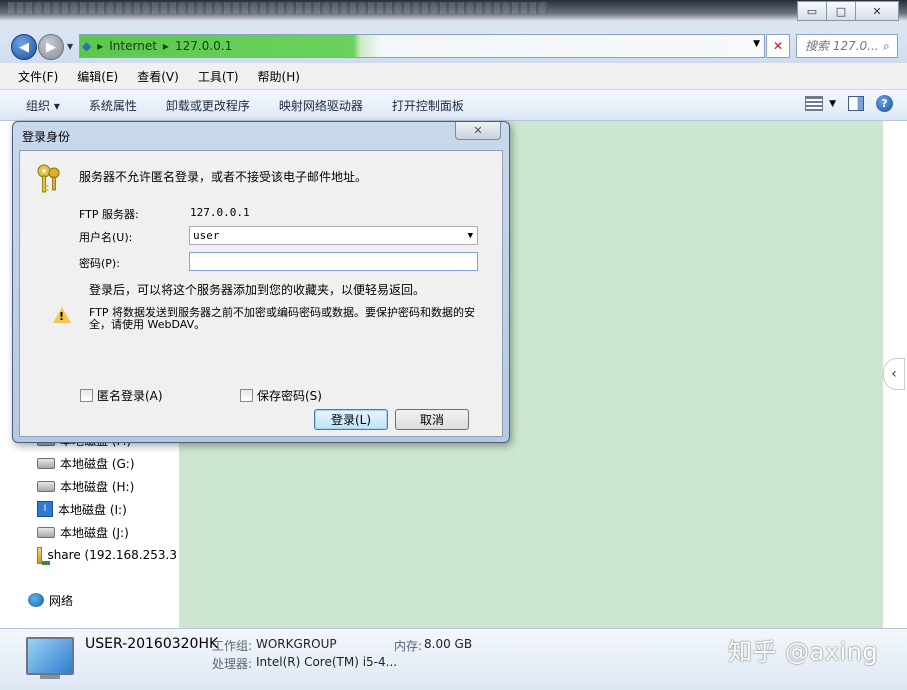 The width and height of the screenshot is (907, 690). I want to click on ftp-server-label: FTP 服务器:, so click(109, 214).